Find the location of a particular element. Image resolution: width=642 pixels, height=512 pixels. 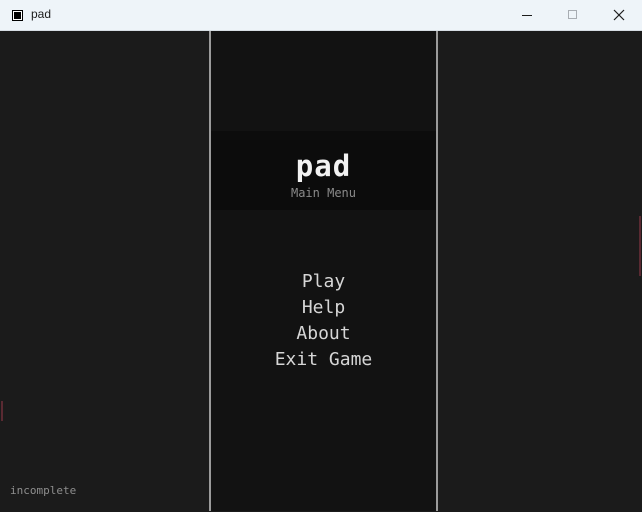

title-bar: pad is located at coordinates (321, 15).